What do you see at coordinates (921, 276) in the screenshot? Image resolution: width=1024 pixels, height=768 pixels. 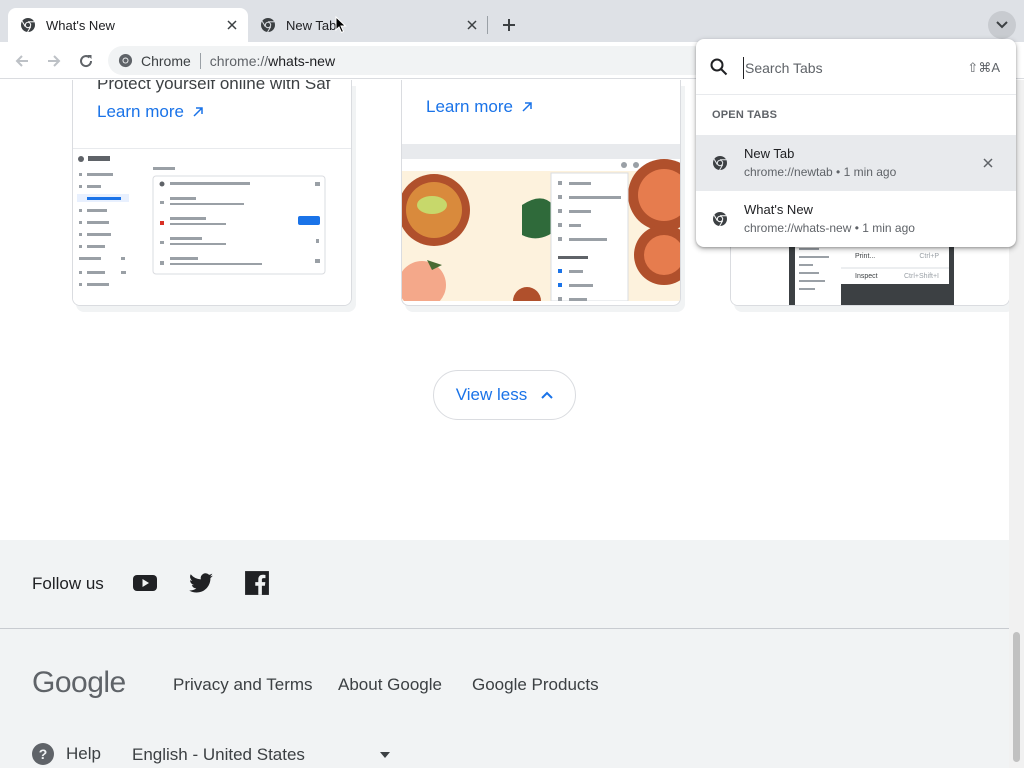 I see `svg-text: Ctrl+Shift+I` at bounding box center [921, 276].